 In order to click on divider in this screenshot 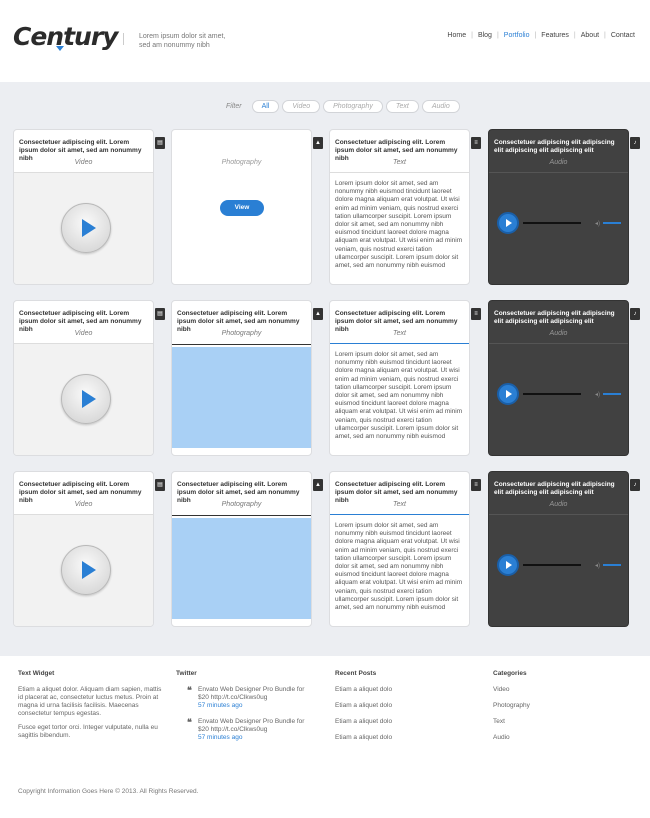, I will do `click(123, 39)`.